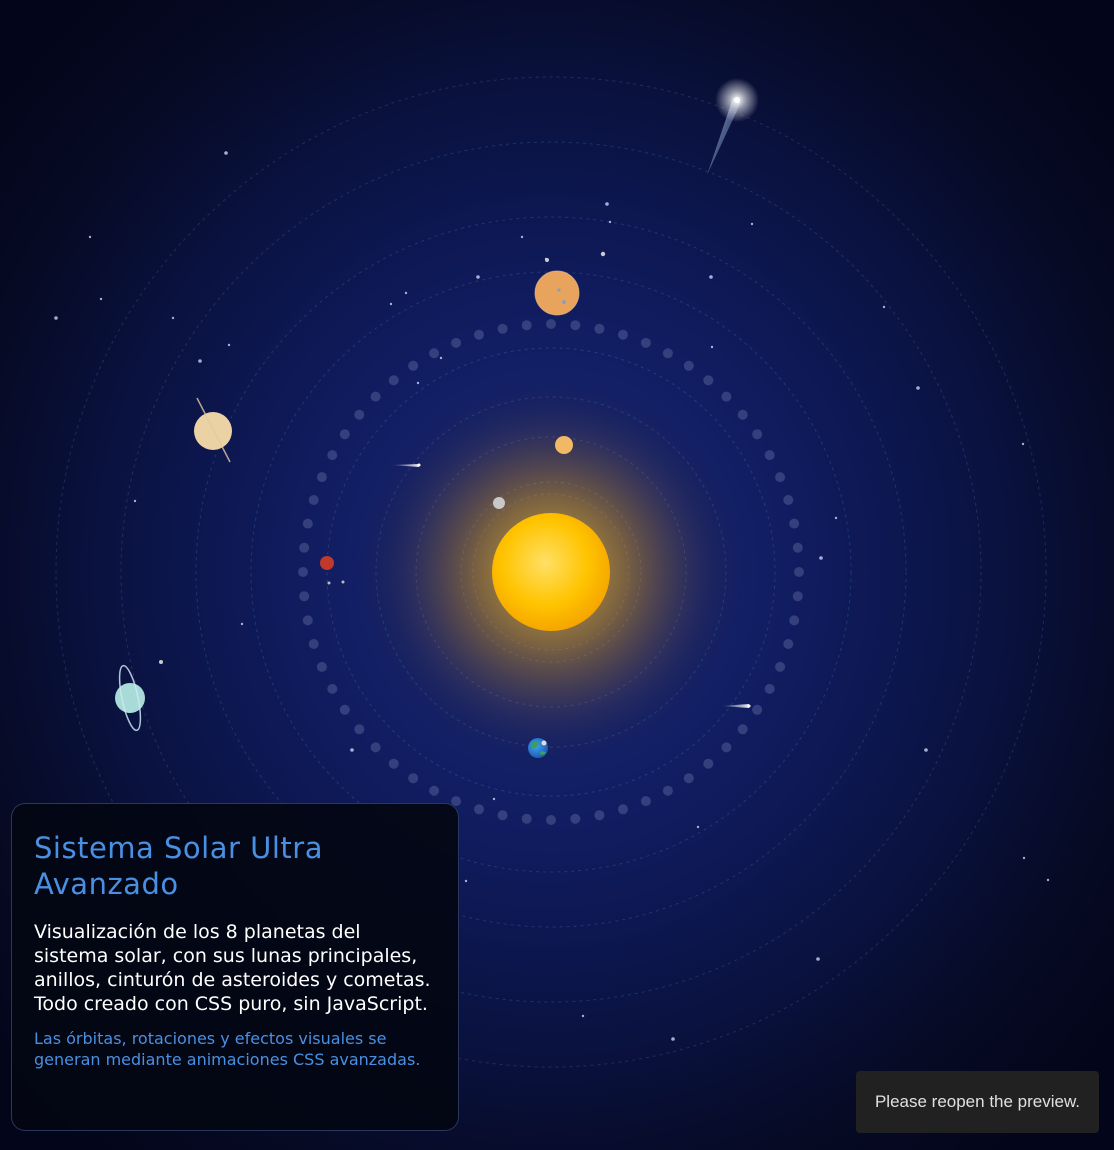 Image resolution: width=1114 pixels, height=1150 pixels. Describe the element at coordinates (178, 866) in the screenshot. I see `info-title: Sistema Solar Ultra Avanzado` at that location.